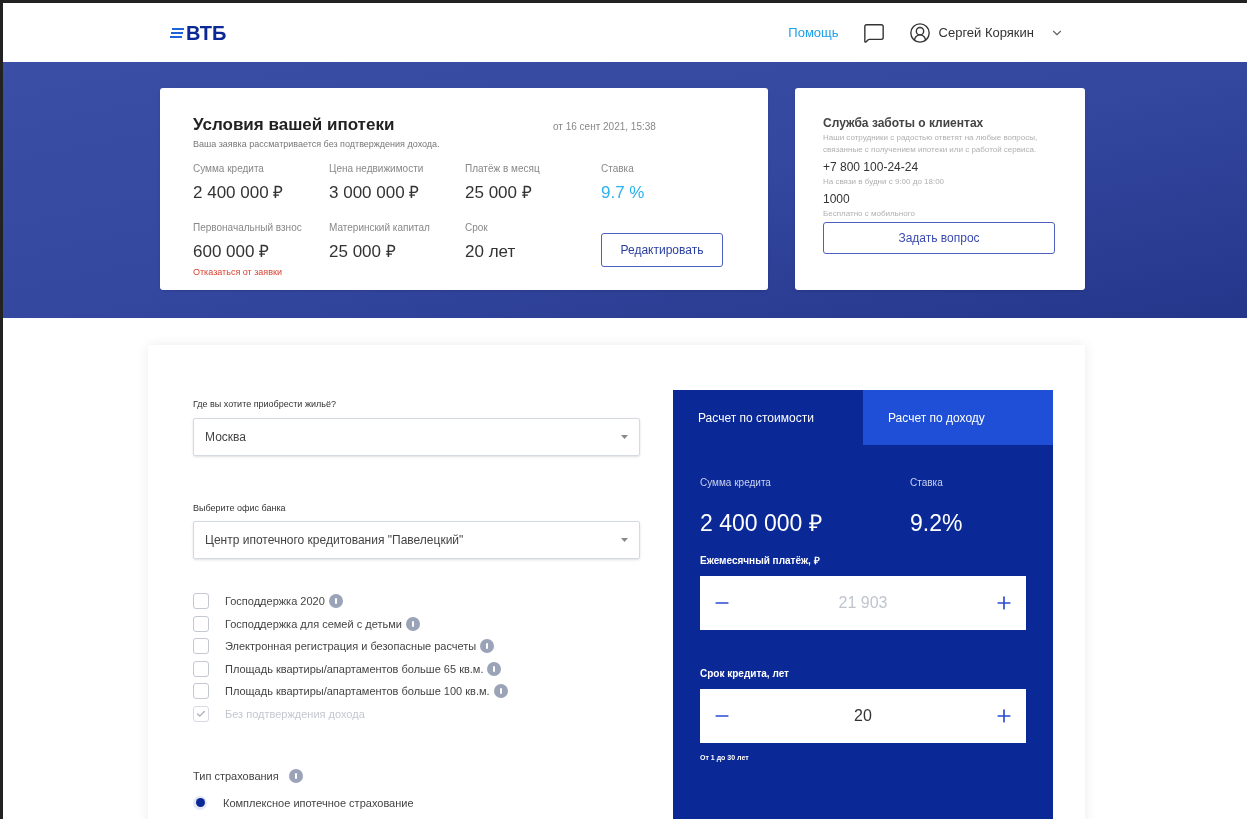  What do you see at coordinates (275, 601) in the screenshot?
I see `option-label: Господдержка 2020` at bounding box center [275, 601].